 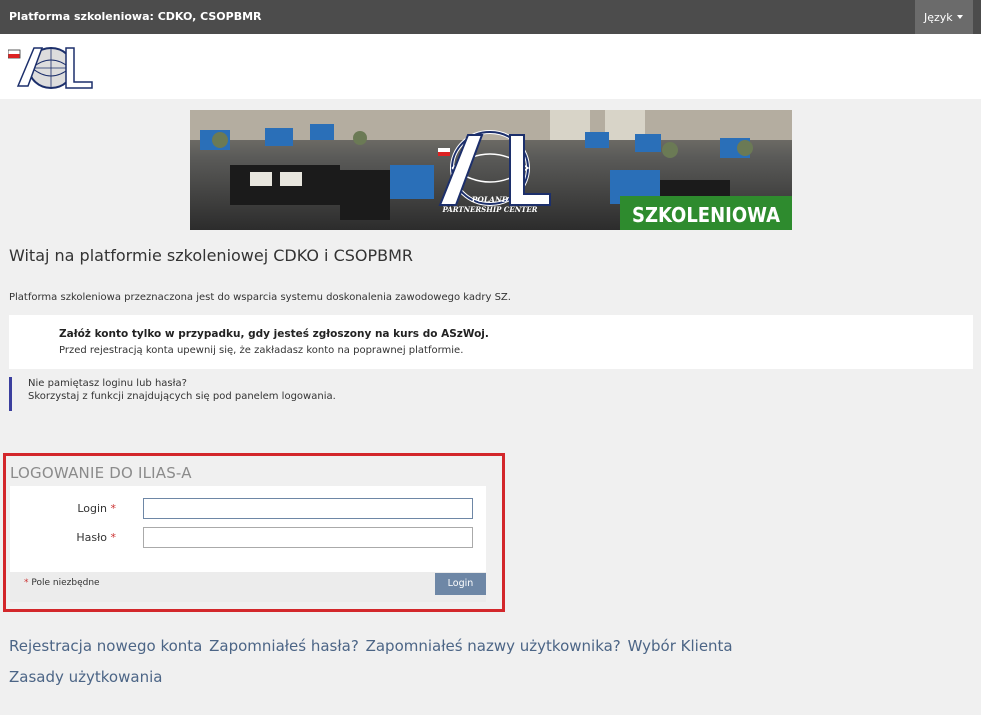 I want to click on client-select-link: Wybór Klienta, so click(x=680, y=646).